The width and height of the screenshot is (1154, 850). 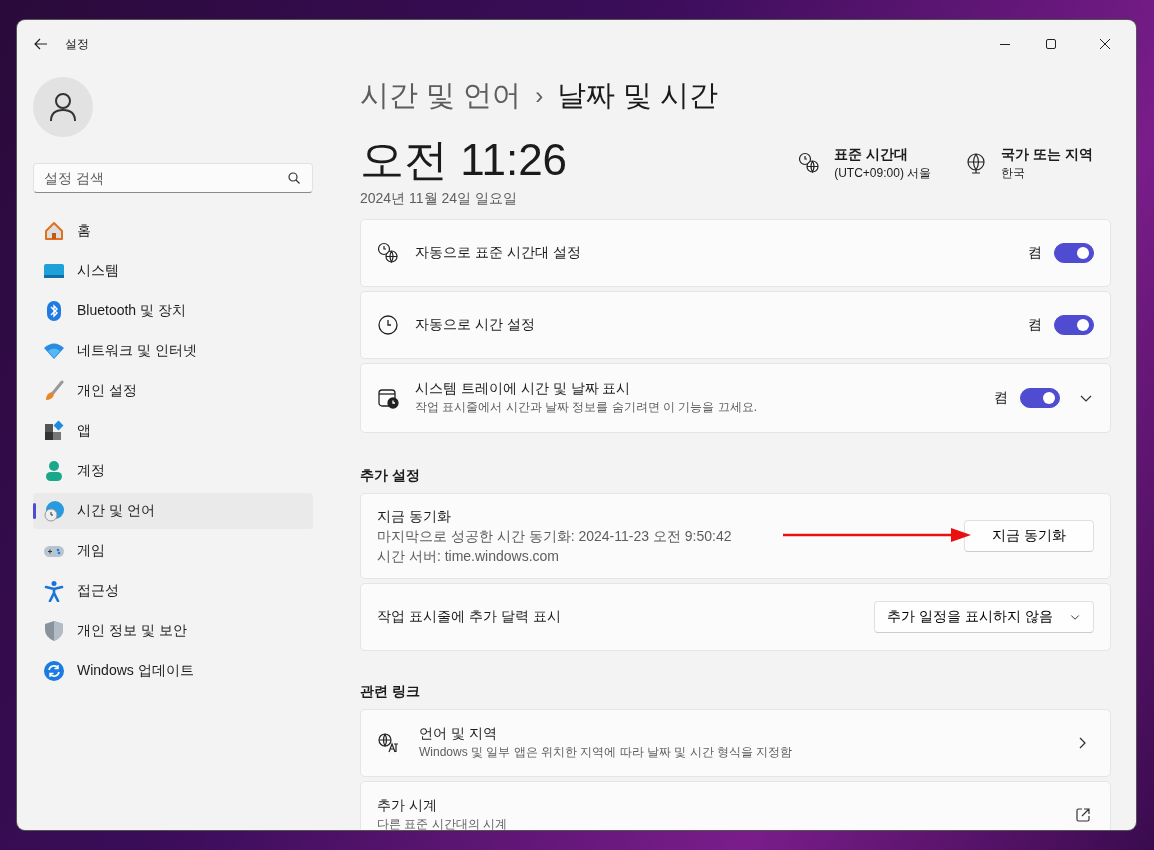 I want to click on search-icon, so click(x=294, y=178).